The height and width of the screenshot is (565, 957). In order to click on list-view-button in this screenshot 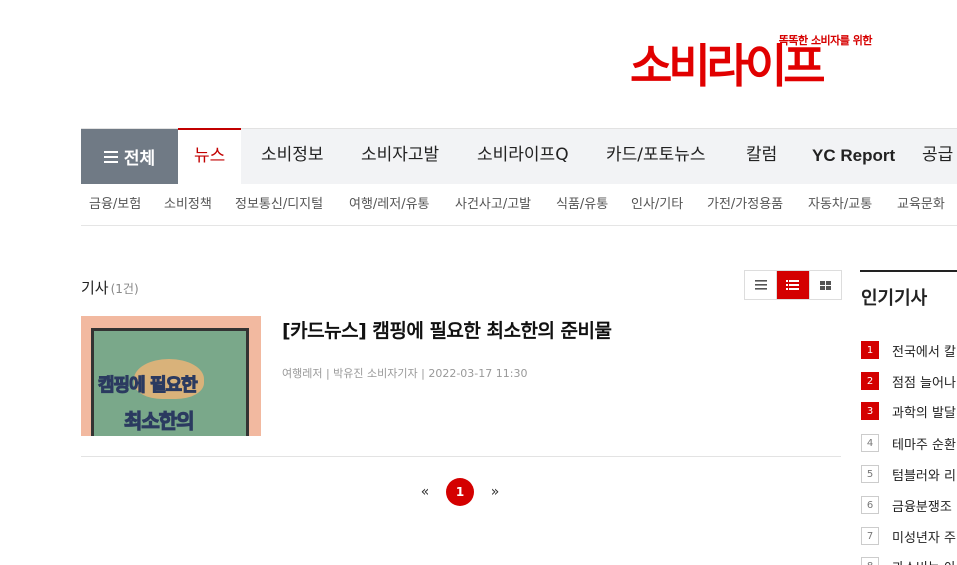, I will do `click(761, 285)`.